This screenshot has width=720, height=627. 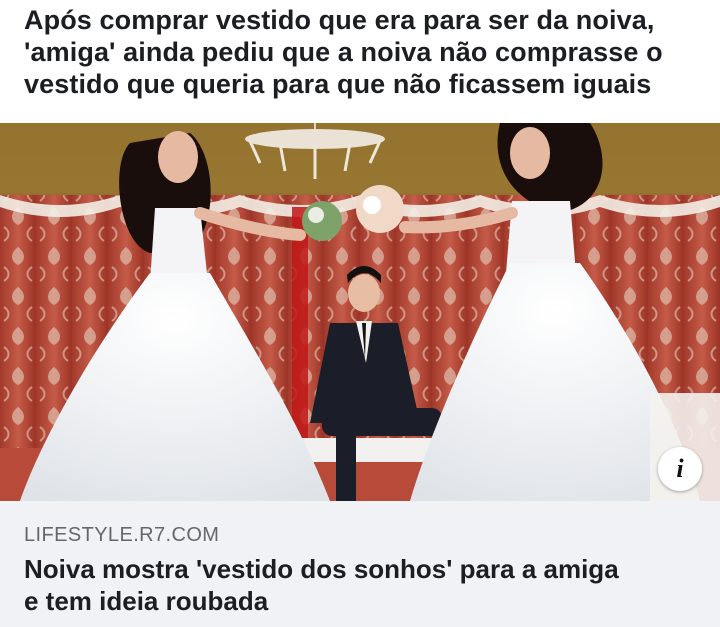 I want to click on link-title-line: e tem ideia roubada, so click(x=146, y=601).